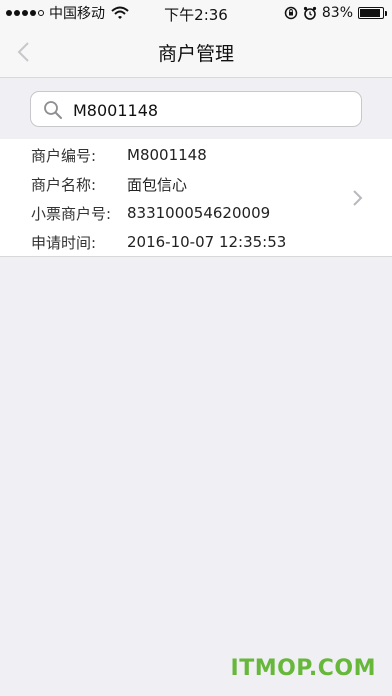 The height and width of the screenshot is (696, 392). Describe the element at coordinates (157, 184) in the screenshot. I see `merchant-name-value: 面包信心` at that location.